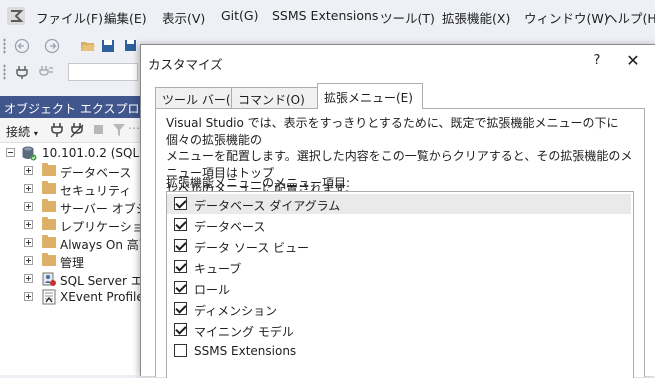 The width and height of the screenshot is (655, 378). I want to click on tree-node-databases: データベース, so click(70, 171).